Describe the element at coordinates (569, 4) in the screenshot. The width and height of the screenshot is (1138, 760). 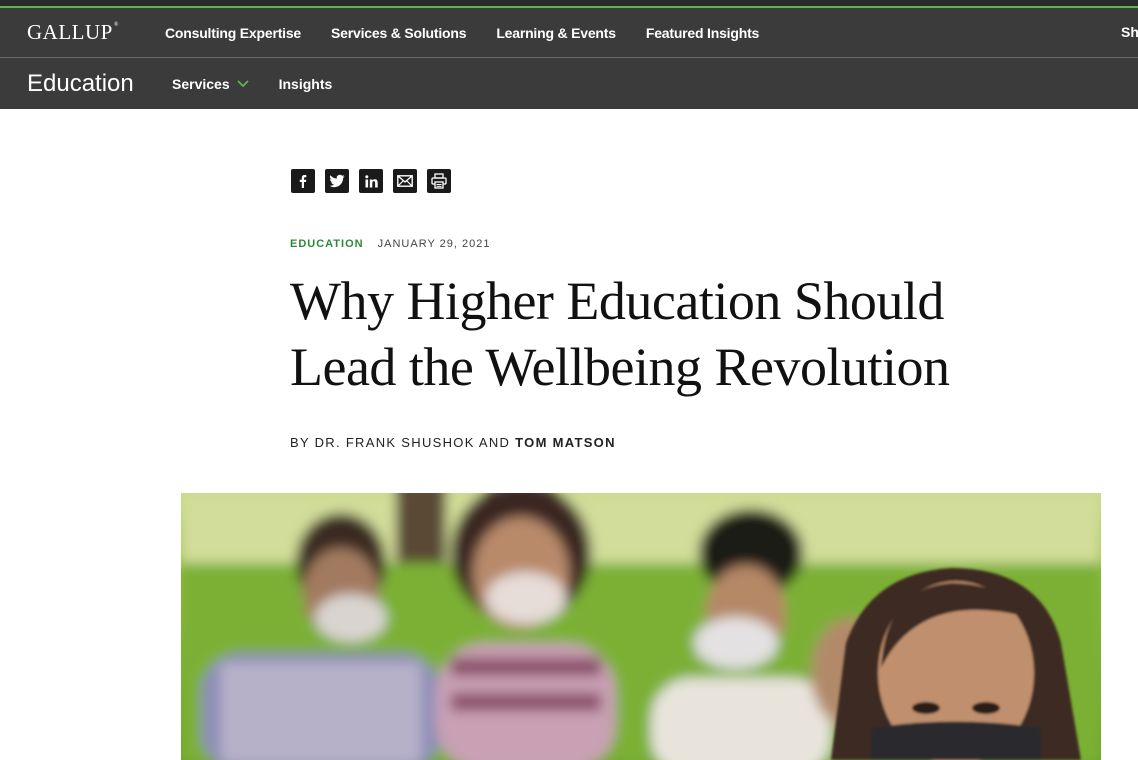
I see `top-accent-line` at that location.